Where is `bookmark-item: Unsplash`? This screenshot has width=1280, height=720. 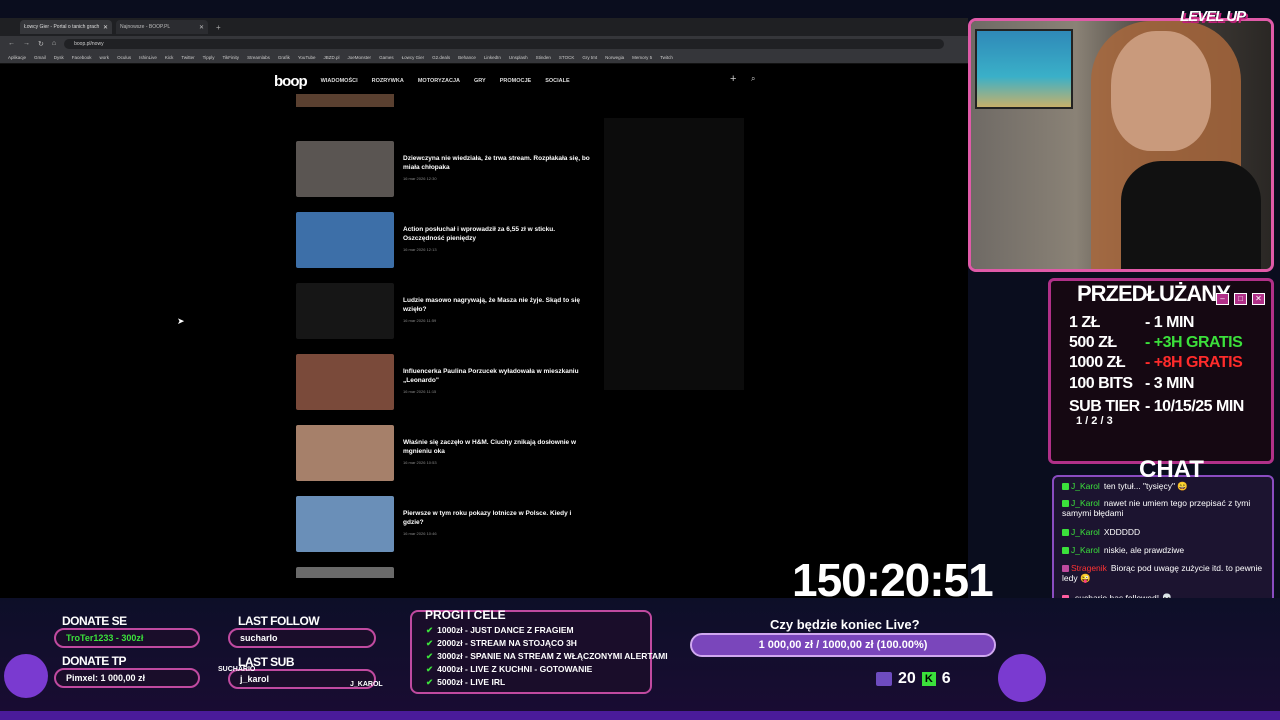
bookmark-item: Unsplash is located at coordinates (518, 57).